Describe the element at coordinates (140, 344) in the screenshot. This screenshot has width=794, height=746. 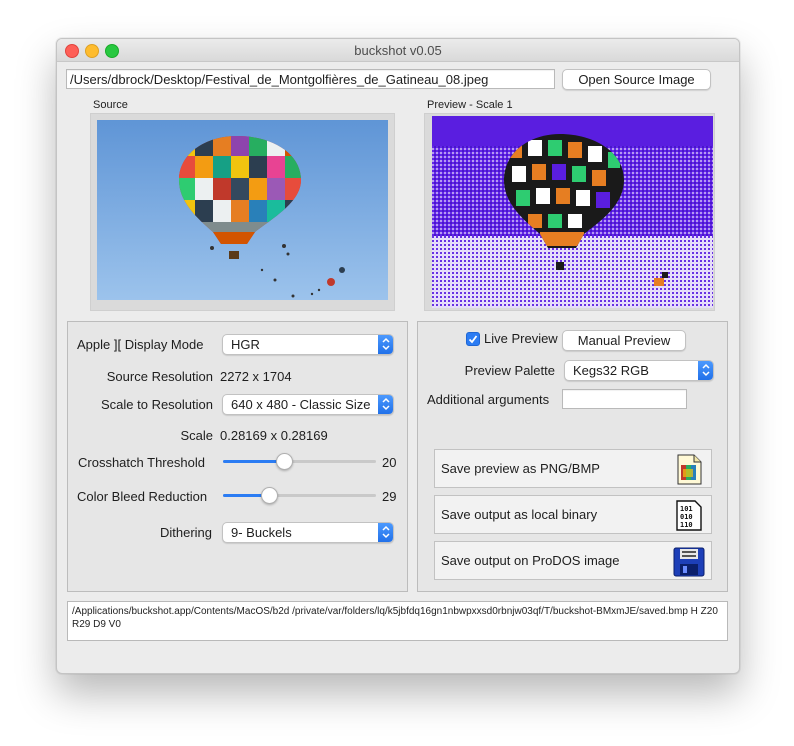
I see `display-mode-label: Apple ][ Display Mode` at that location.